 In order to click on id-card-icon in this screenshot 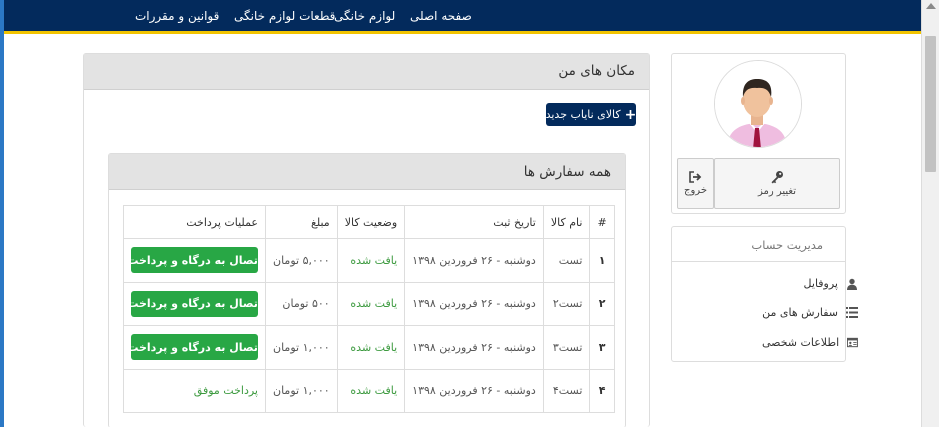, I will do `click(852, 342)`.